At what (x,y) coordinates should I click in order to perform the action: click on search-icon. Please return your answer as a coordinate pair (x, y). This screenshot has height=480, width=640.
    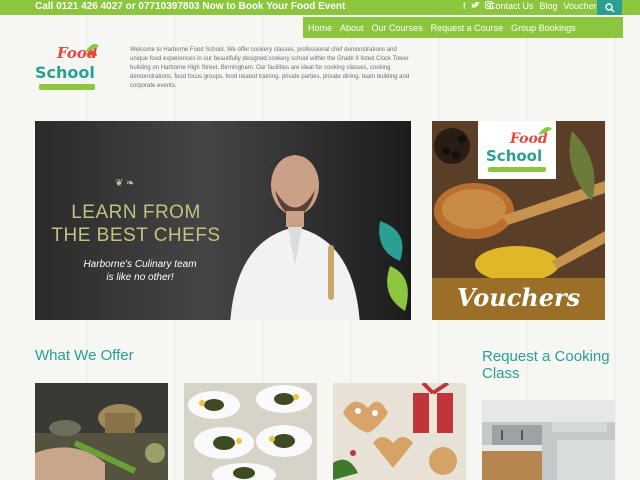
    Looking at the image, I should click on (609, 7).